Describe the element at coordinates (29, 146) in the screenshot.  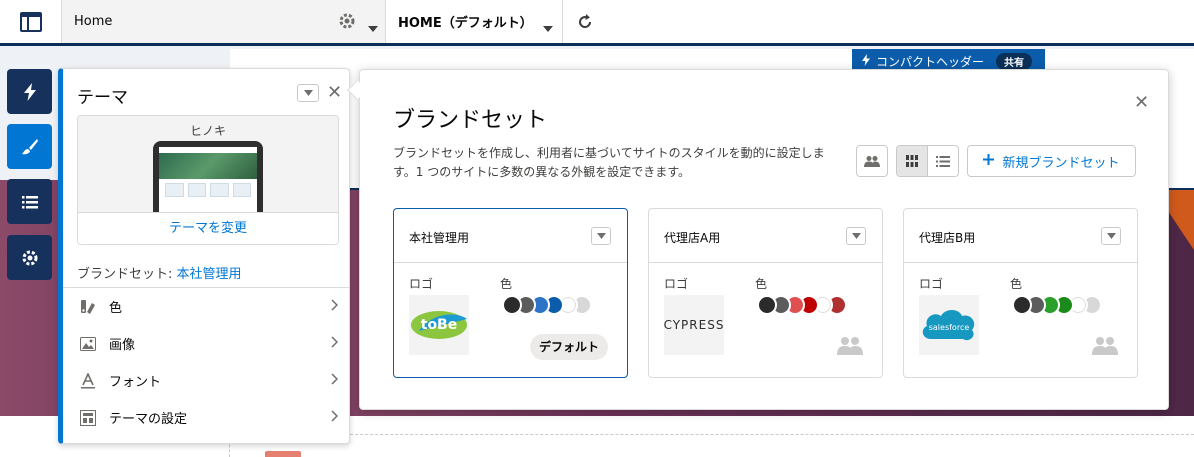
I see `brush-icon` at that location.